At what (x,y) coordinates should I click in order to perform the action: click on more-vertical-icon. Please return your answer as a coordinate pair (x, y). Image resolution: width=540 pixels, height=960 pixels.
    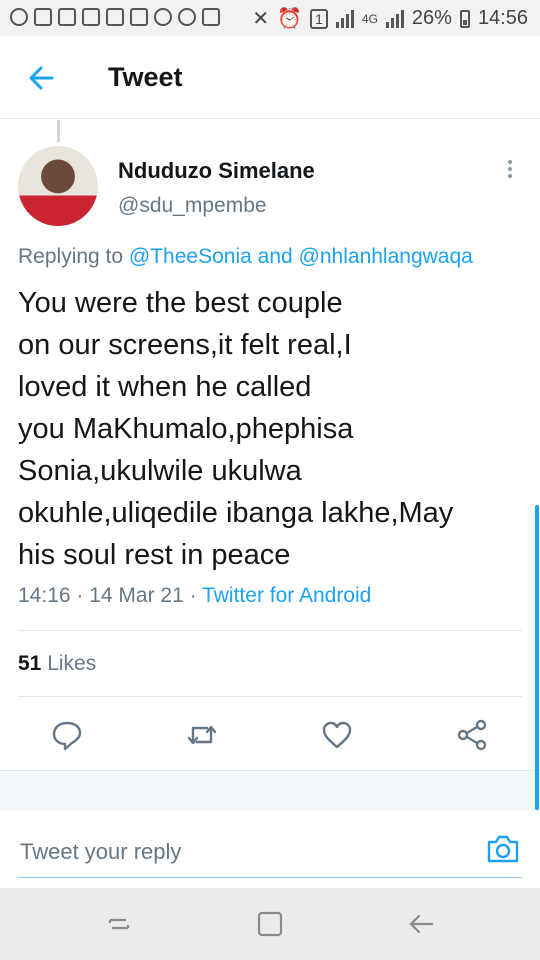
    Looking at the image, I should click on (510, 169).